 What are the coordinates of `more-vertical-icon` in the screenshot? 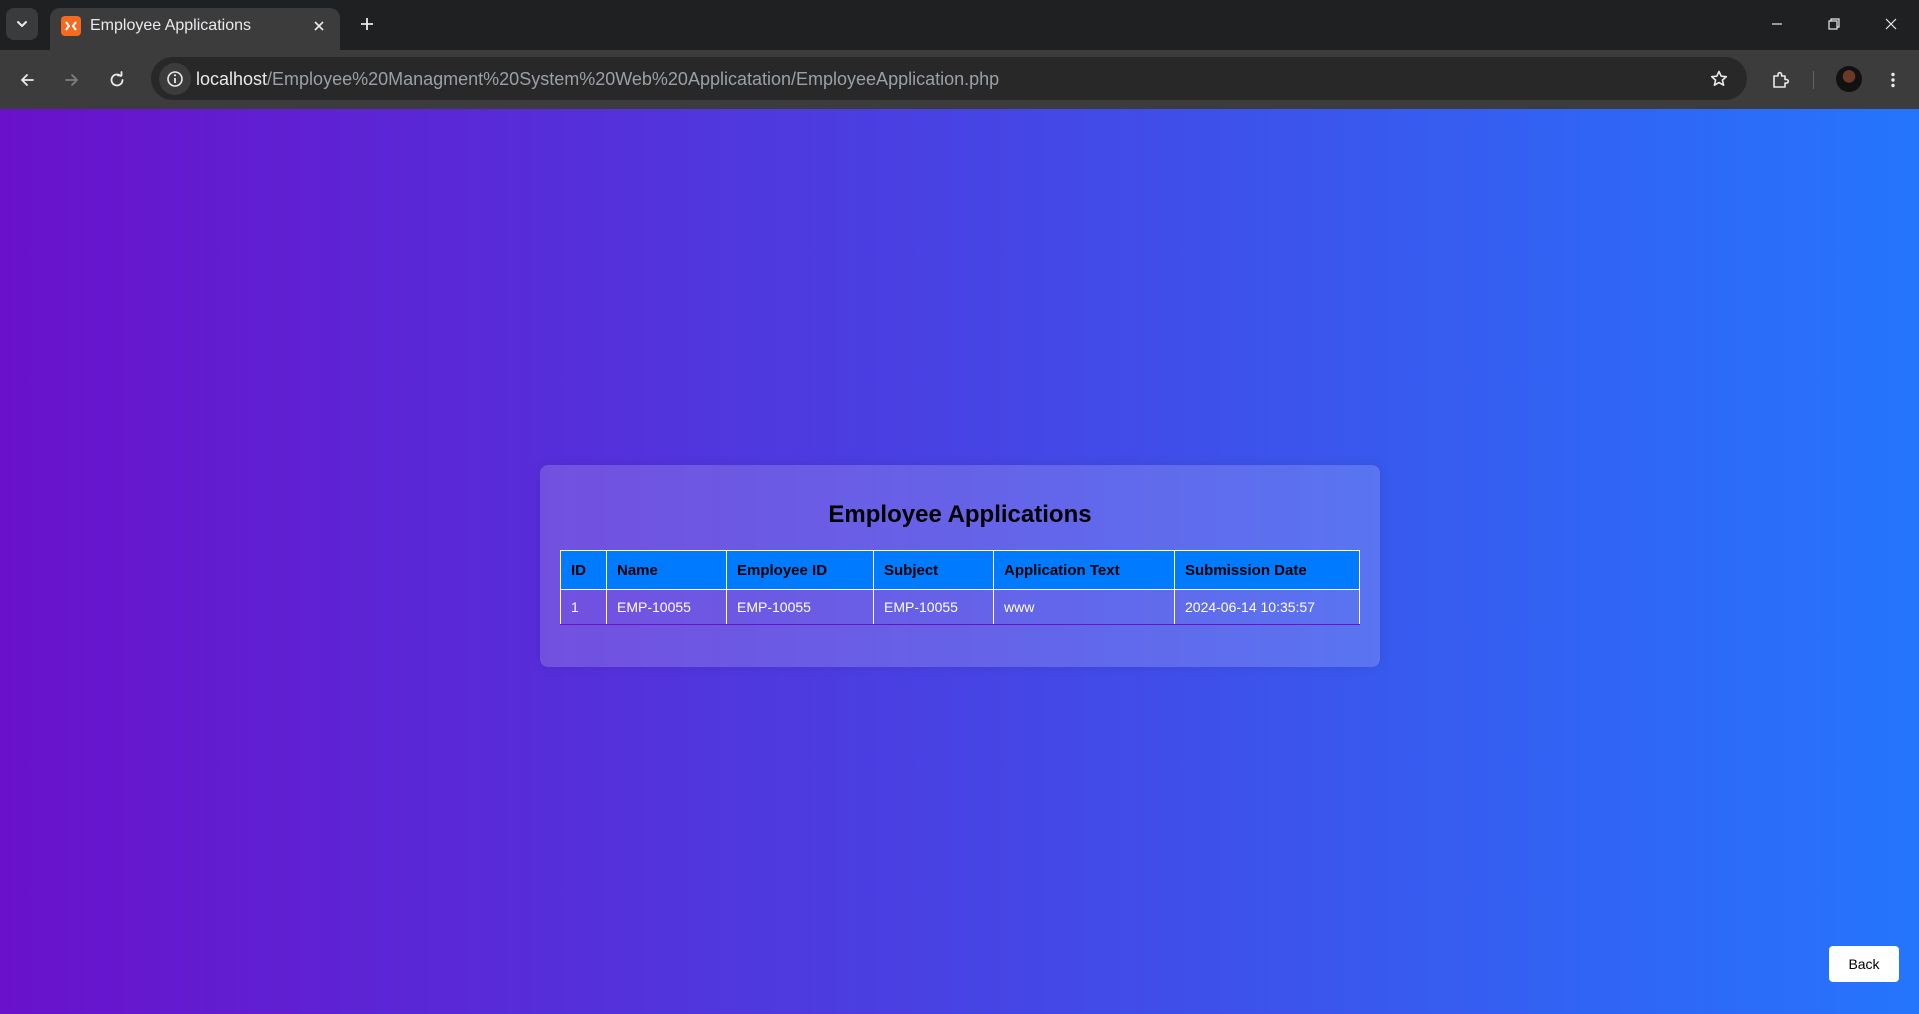 It's located at (1893, 80).